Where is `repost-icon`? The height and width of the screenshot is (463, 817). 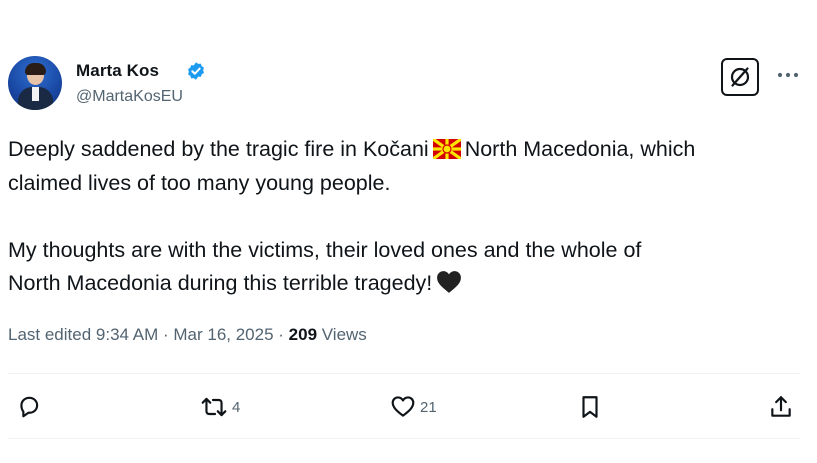
repost-icon is located at coordinates (214, 407).